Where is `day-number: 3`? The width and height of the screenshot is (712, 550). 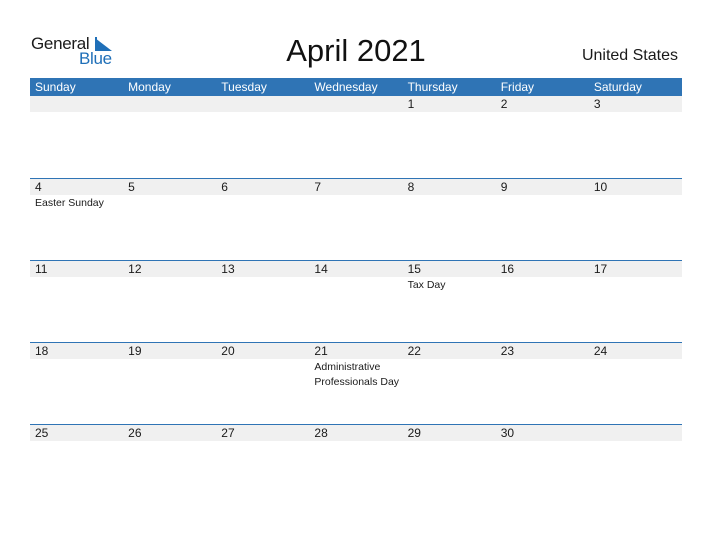
day-number: 3 is located at coordinates (597, 104).